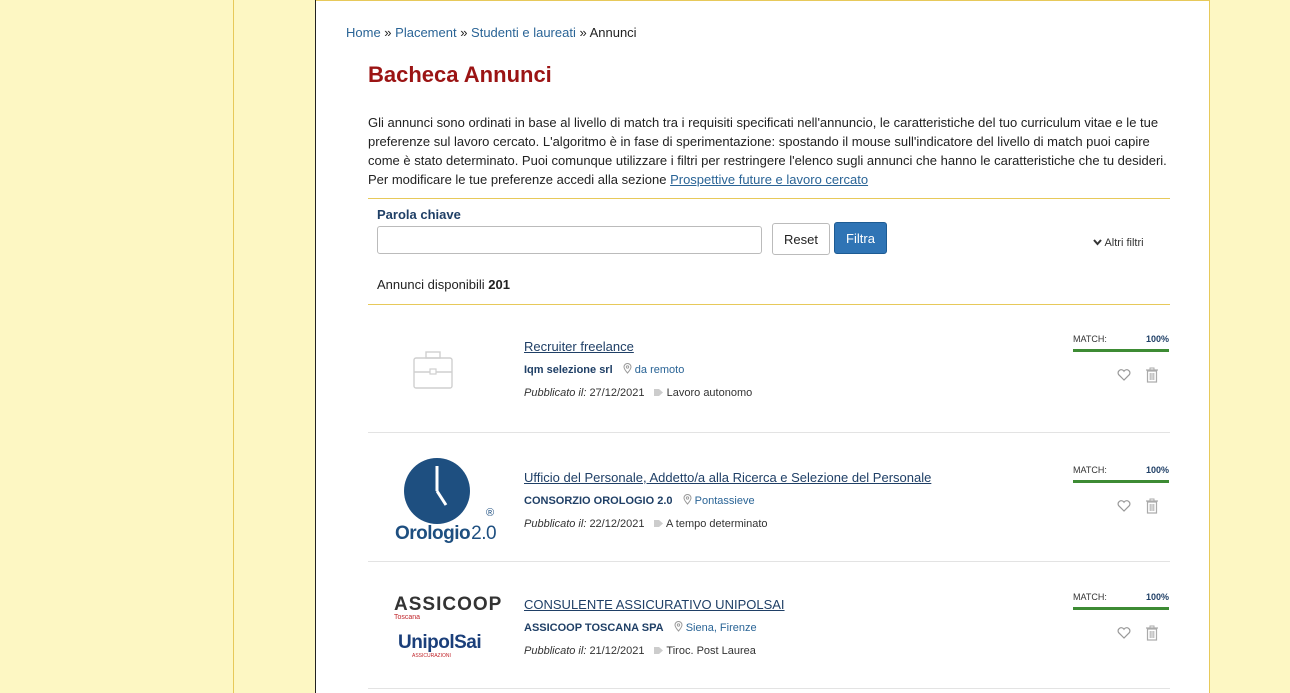 This screenshot has height=693, width=1290. Describe the element at coordinates (1124, 243) in the screenshot. I see `more-filters-label: Altri filtri` at that location.